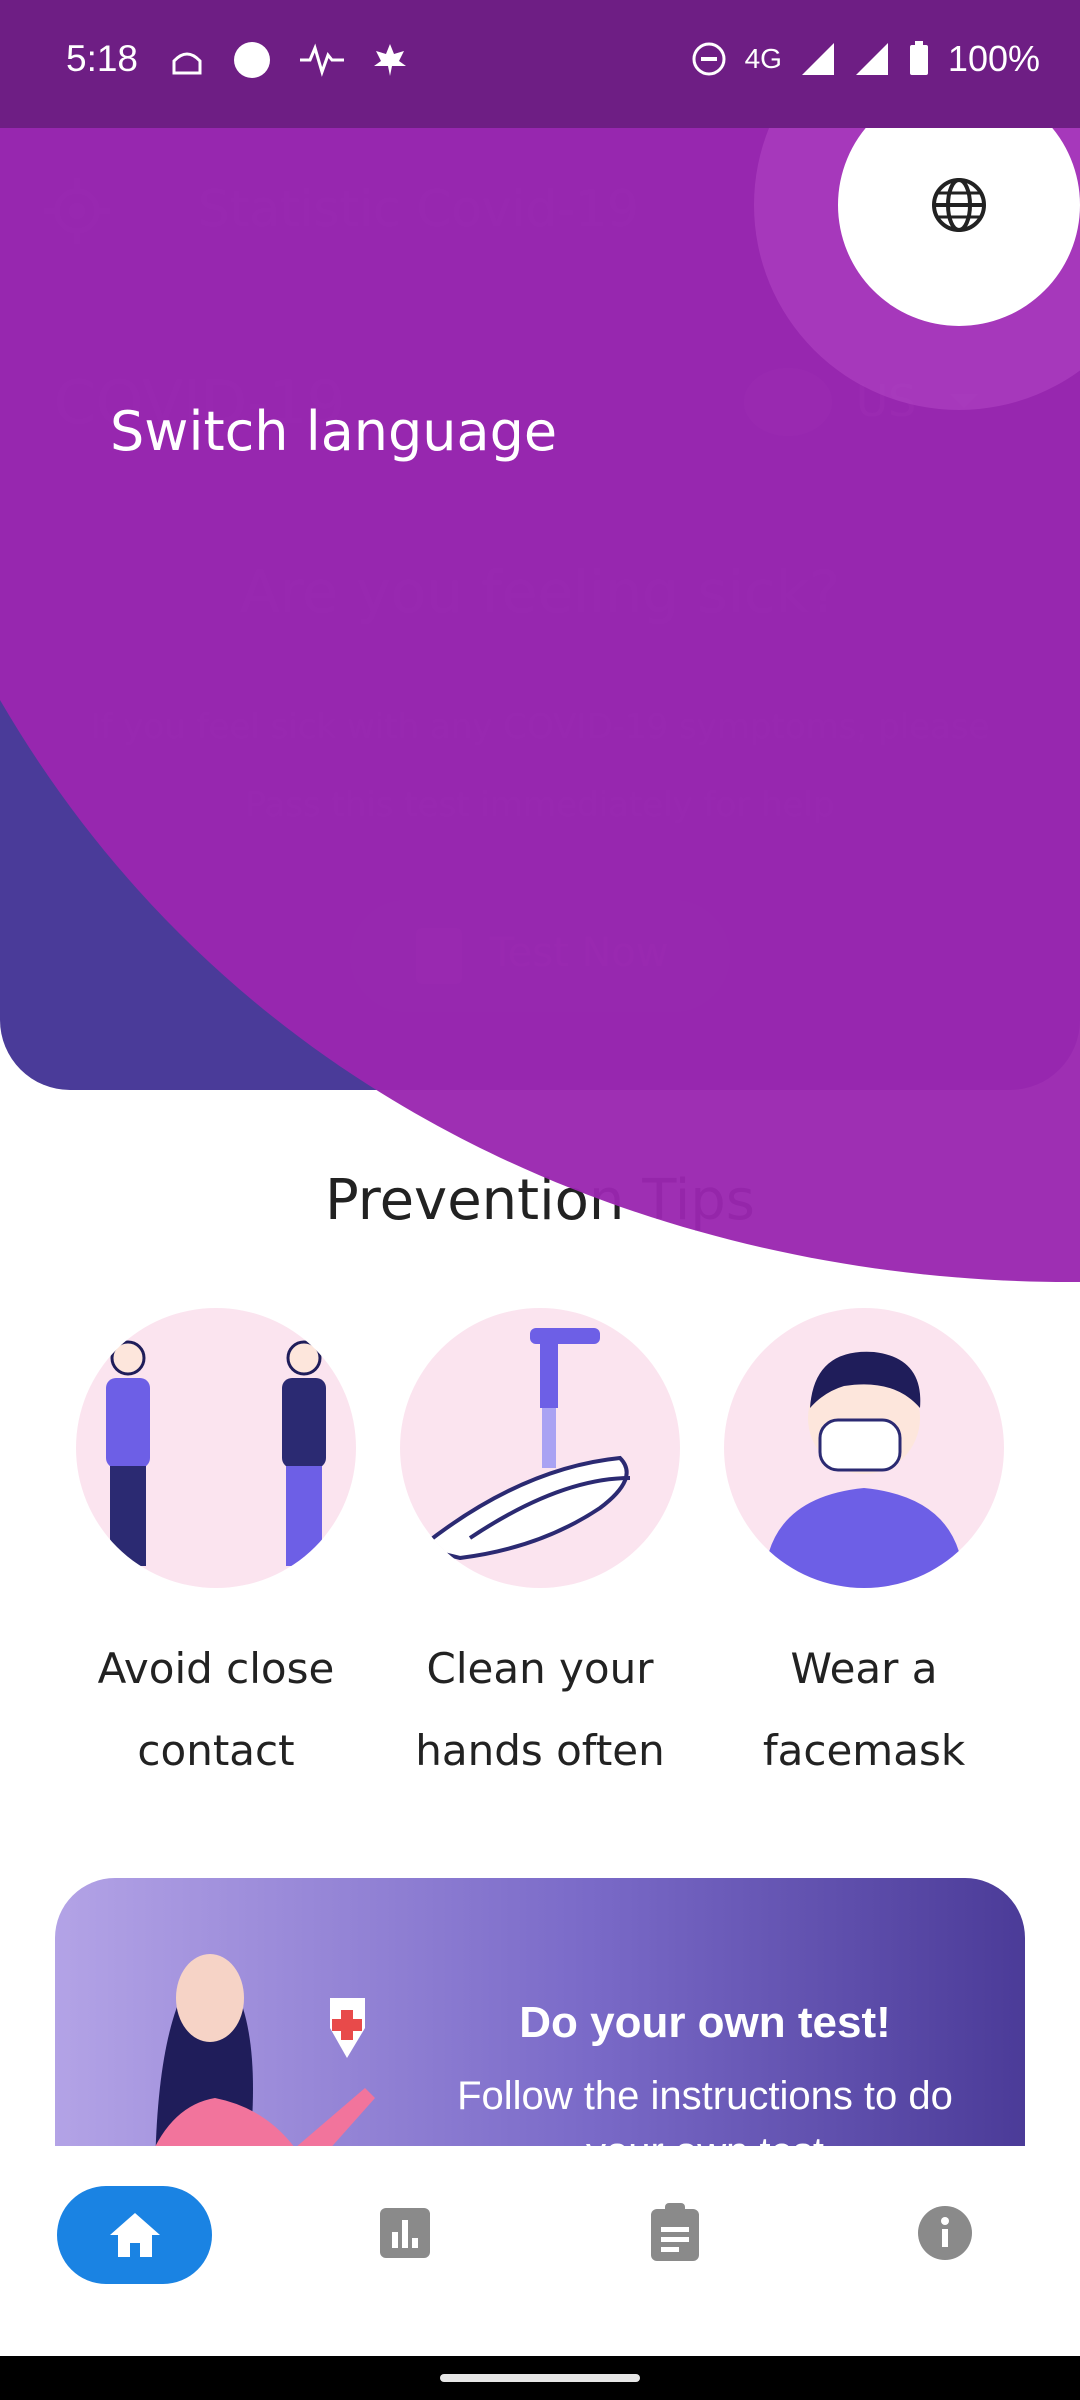 The width and height of the screenshot is (1080, 2400). What do you see at coordinates (763, 58) in the screenshot?
I see `network-type: 4G` at bounding box center [763, 58].